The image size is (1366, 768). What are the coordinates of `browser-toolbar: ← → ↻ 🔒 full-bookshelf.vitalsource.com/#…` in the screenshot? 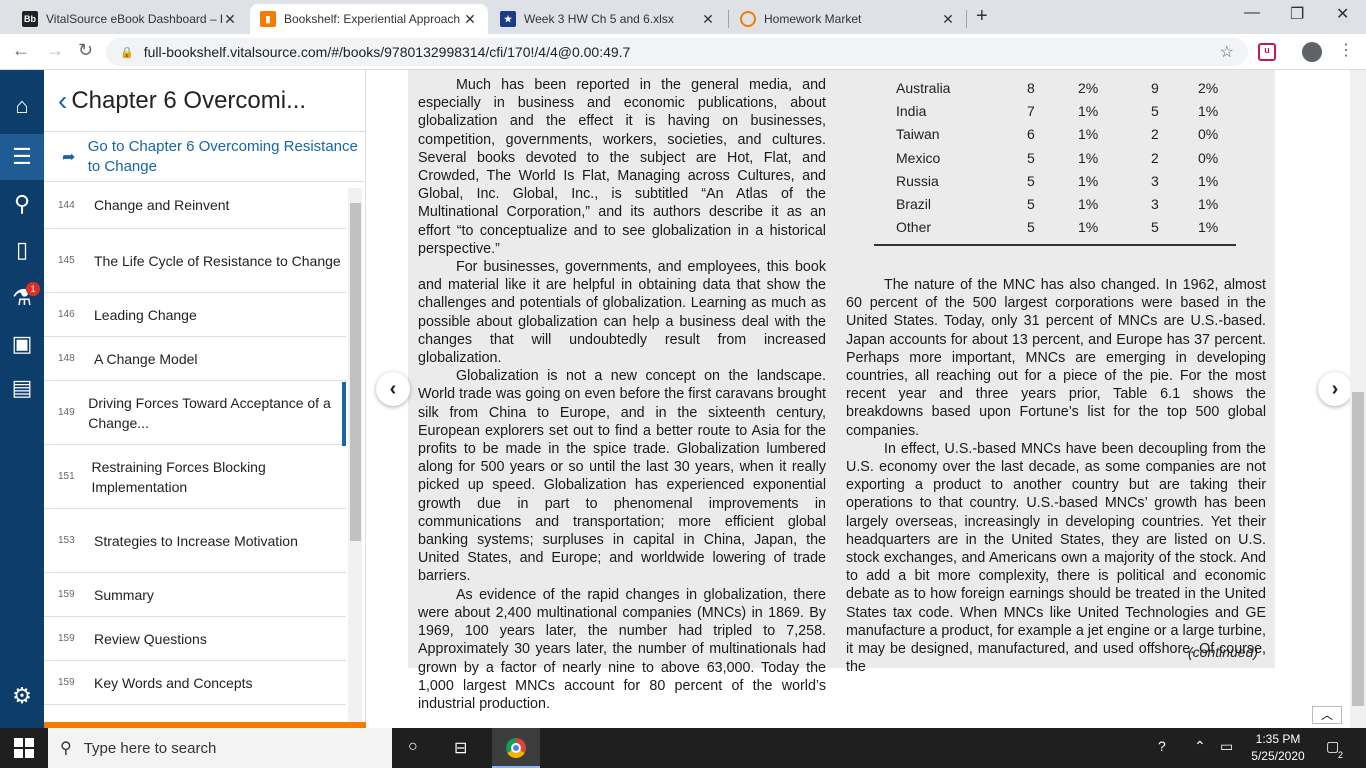 It's located at (683, 52).